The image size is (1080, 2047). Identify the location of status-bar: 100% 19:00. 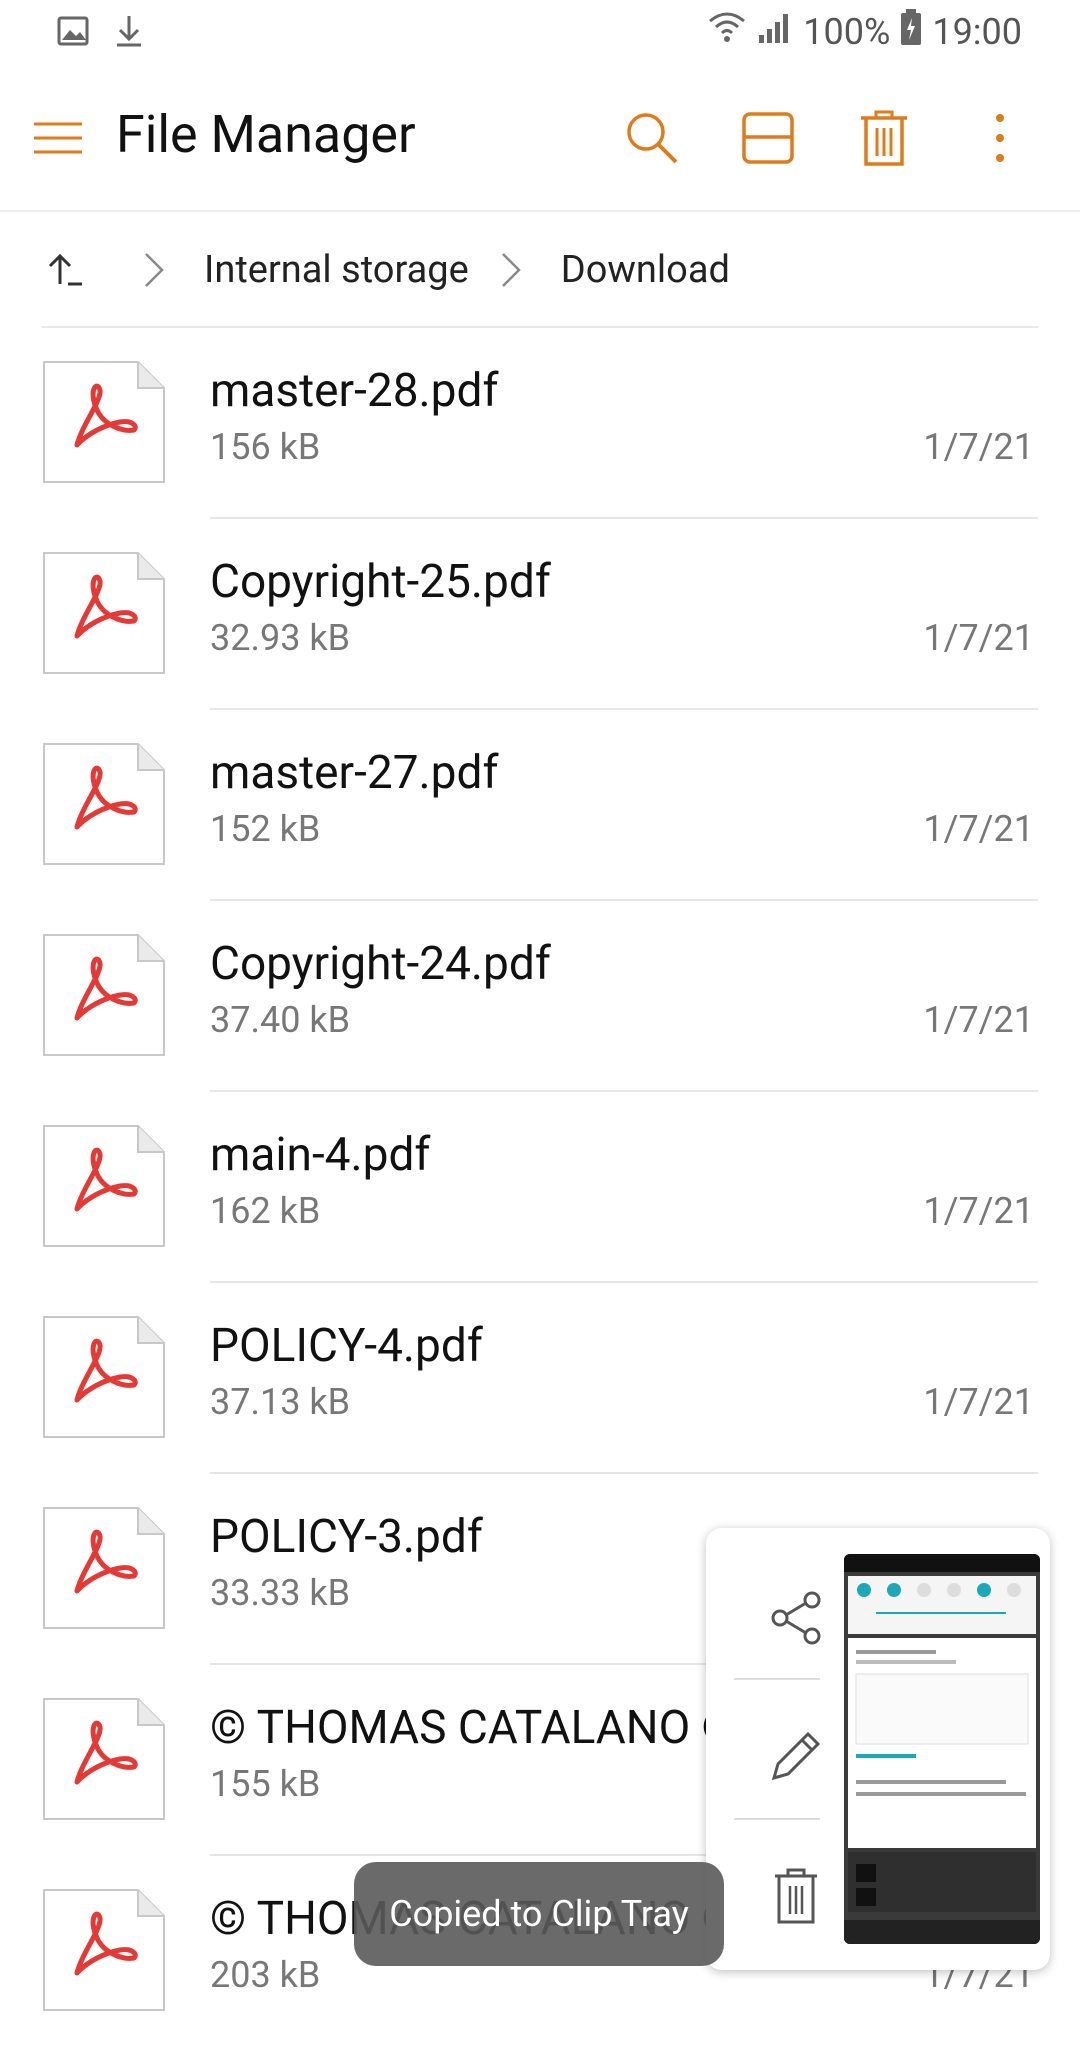
(540, 33).